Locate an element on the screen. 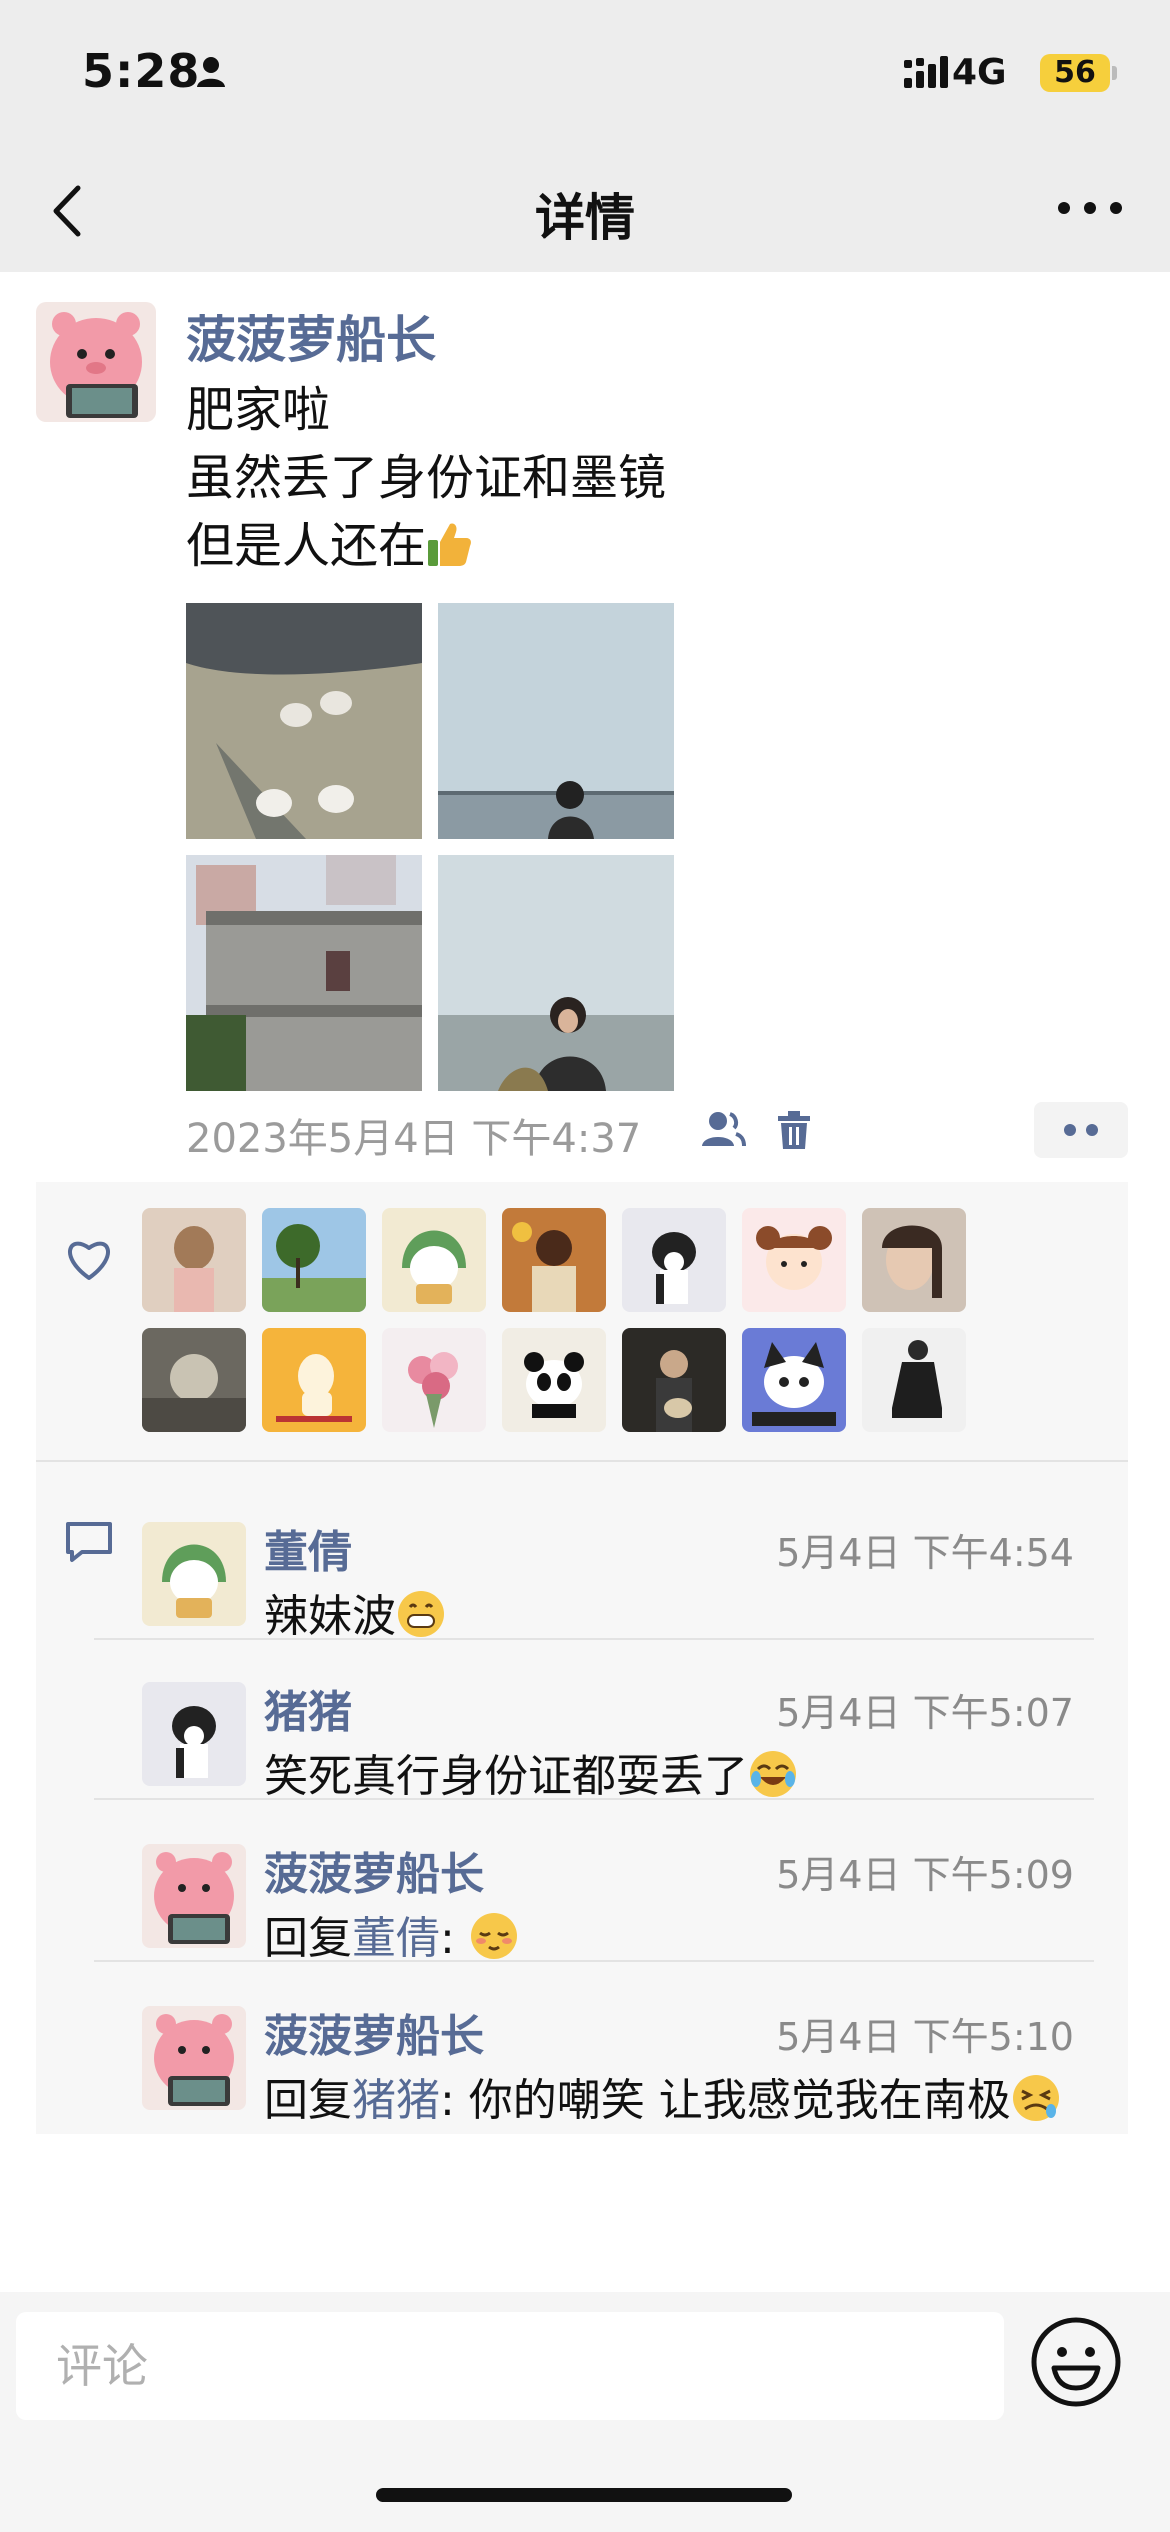 This screenshot has height=2532, width=1170. nav-bar: 详情 is located at coordinates (585, 211).